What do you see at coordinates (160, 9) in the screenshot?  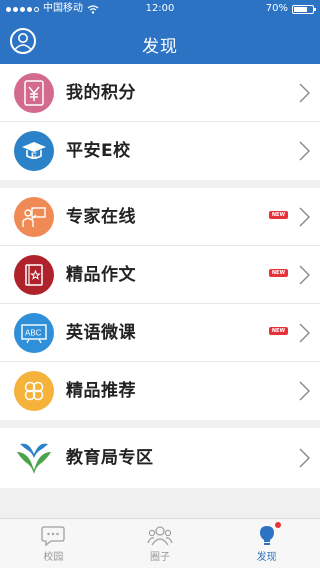 I see `status-bar: 中国移动 12:00 70%` at bounding box center [160, 9].